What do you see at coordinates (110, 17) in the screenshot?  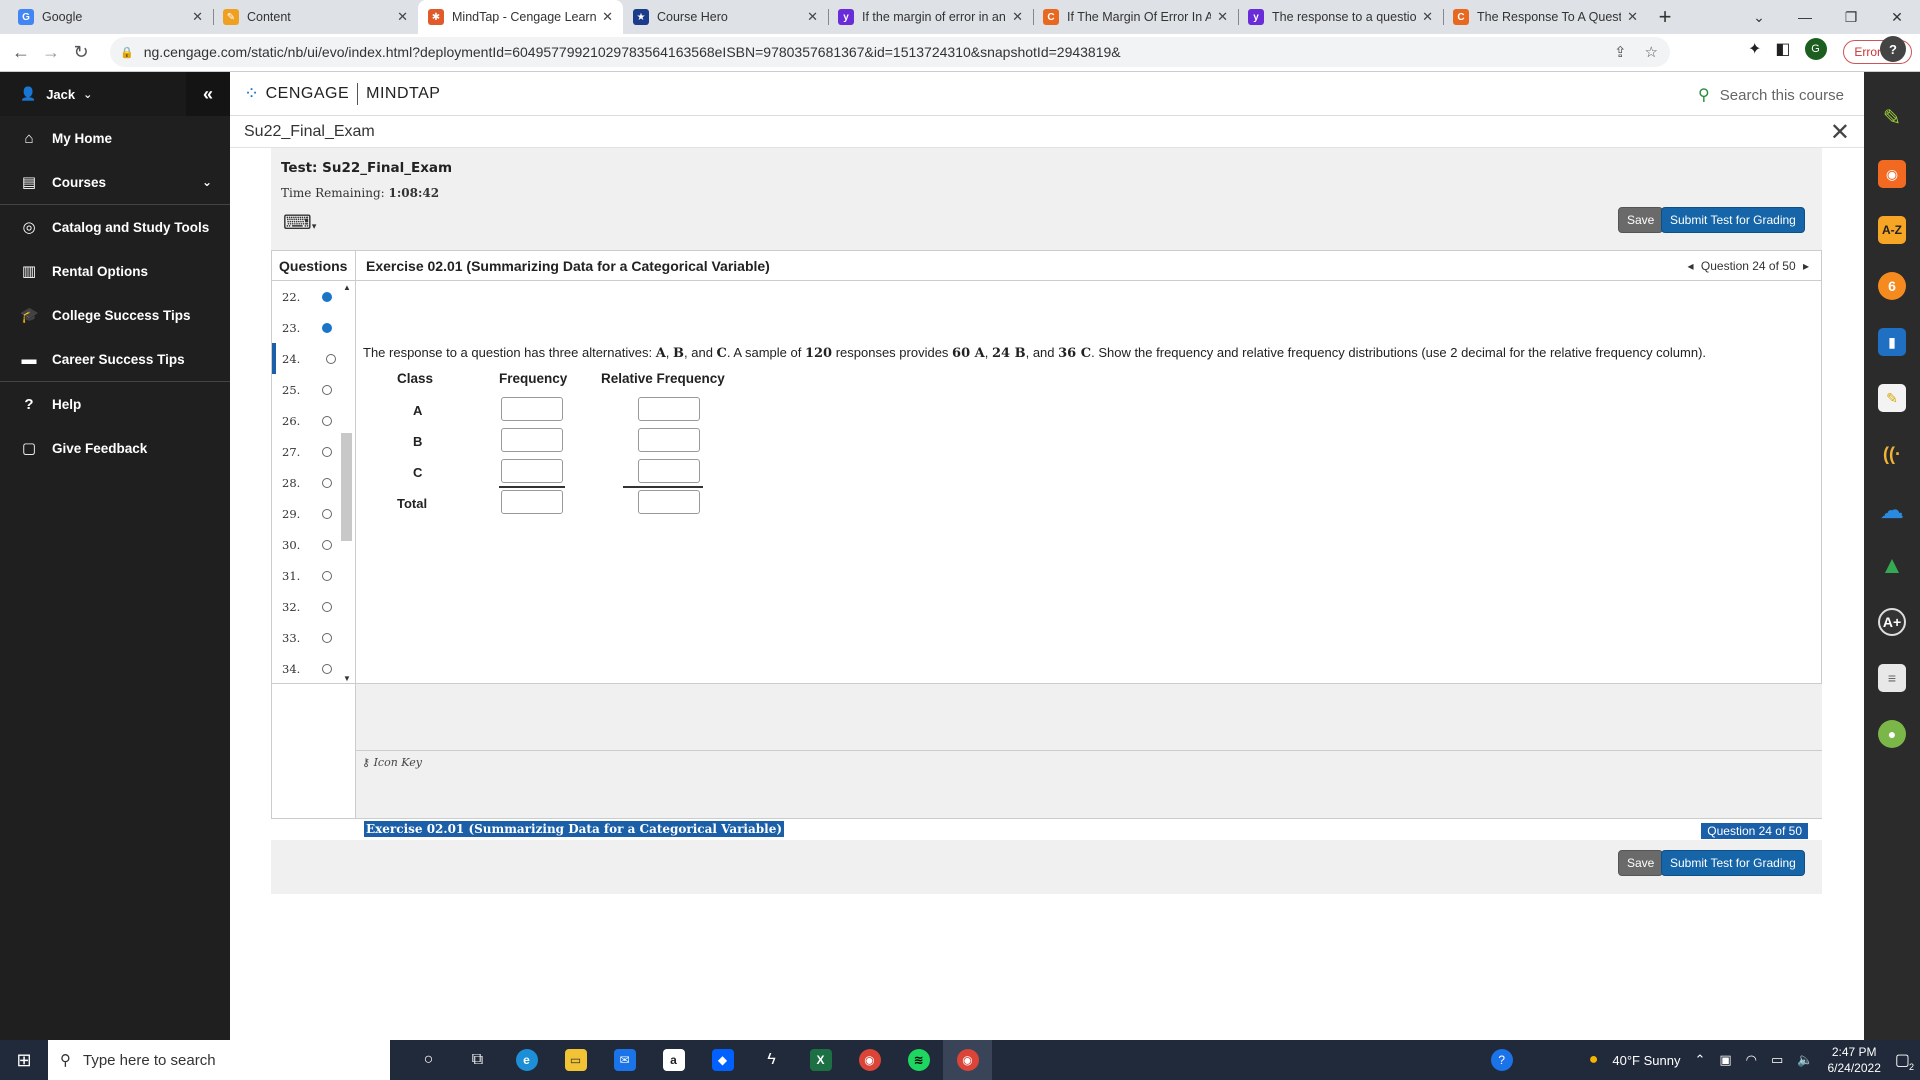 I see `browser-tab: G Google ✕` at bounding box center [110, 17].